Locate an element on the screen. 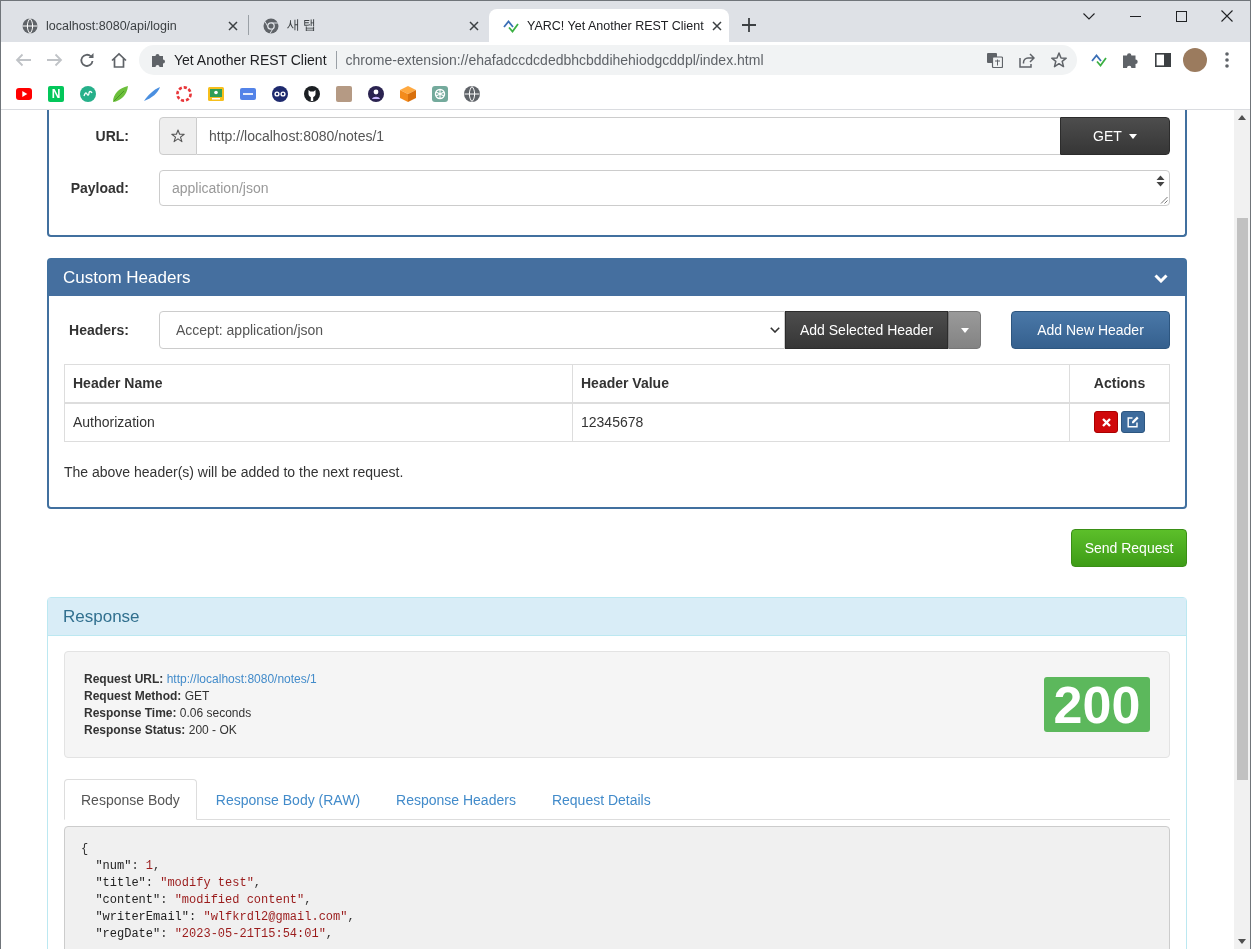  code-line: "content": "modified content", is located at coordinates (203, 900).